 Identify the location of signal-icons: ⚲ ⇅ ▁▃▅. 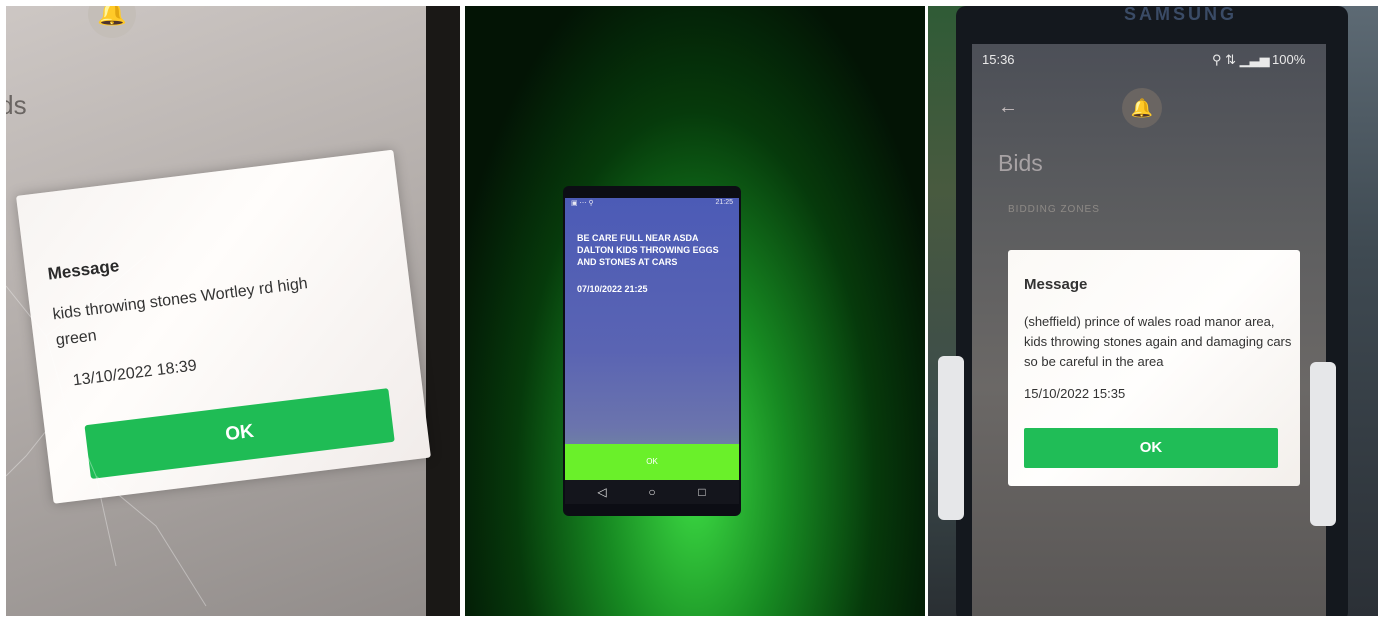
(1241, 59).